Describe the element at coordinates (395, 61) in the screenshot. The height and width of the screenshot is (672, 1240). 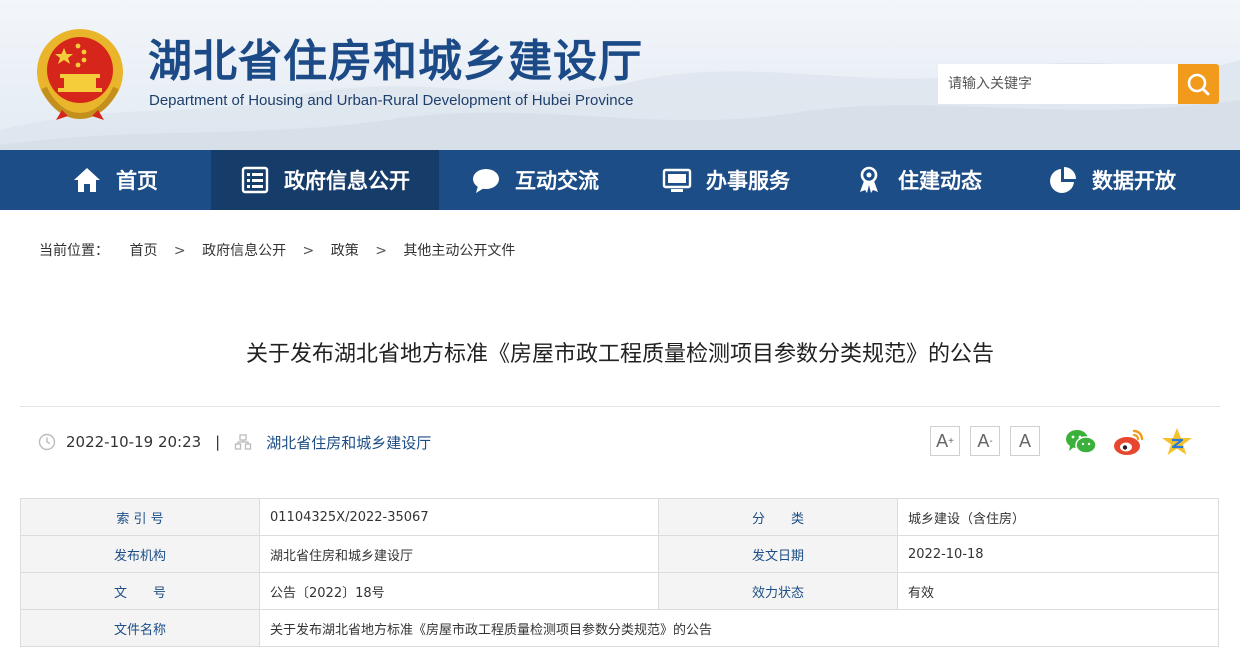
I see `site-title: 湖北省住房和城乡建设厅` at that location.